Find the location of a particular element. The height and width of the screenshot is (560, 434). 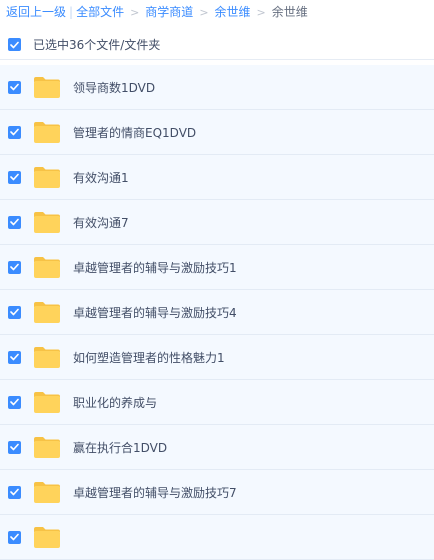

file-row: 卓越管理者的辅导与激励技巧1 is located at coordinates (217, 267).